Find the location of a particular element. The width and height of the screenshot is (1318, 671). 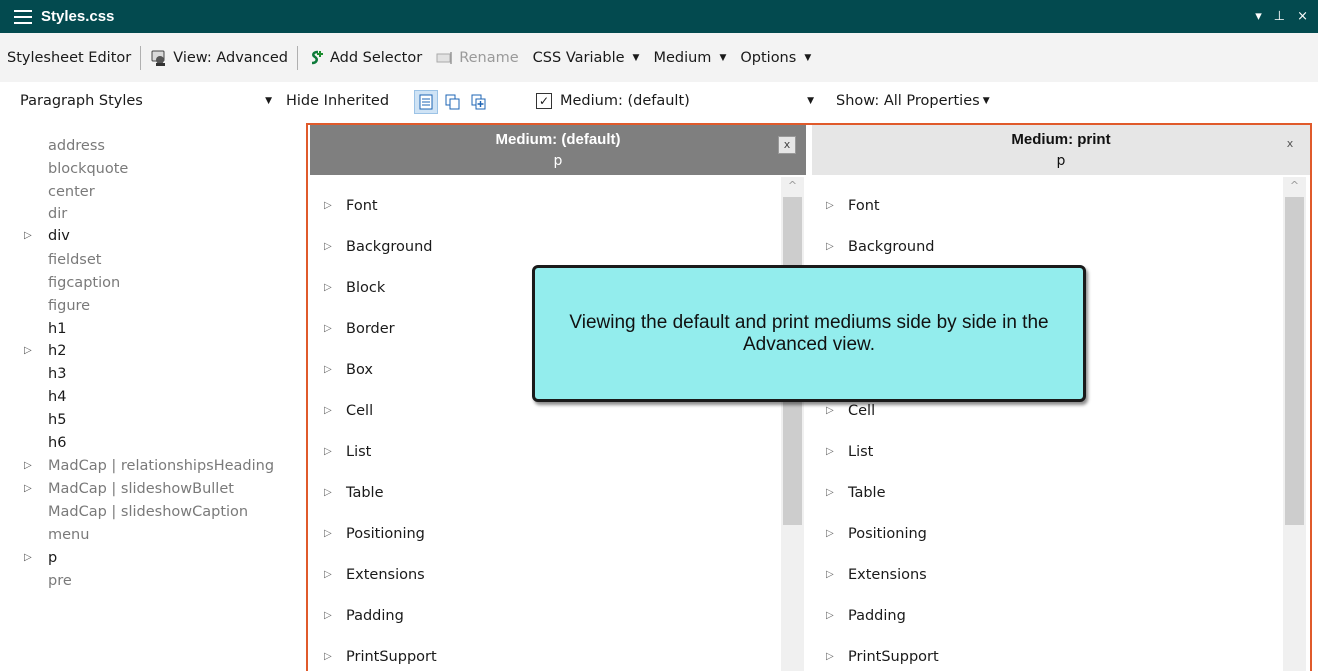

style-type-select: Paragraph Styles ▼ is located at coordinates (146, 101).